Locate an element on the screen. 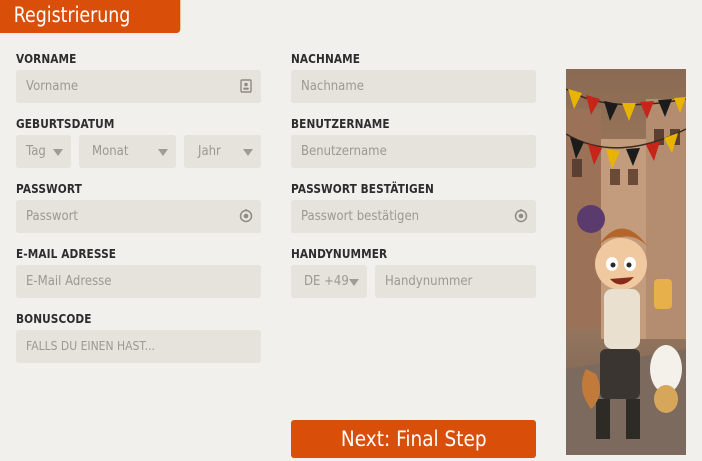 The image size is (702, 461). birth-day-select: Tag is located at coordinates (43, 151).